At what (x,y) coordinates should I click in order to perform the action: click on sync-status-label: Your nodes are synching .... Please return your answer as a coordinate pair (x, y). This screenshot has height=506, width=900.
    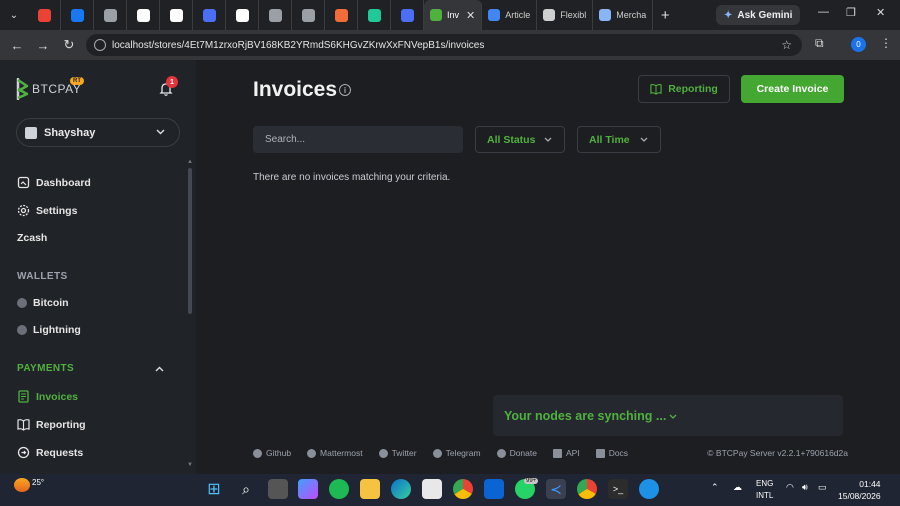
    Looking at the image, I should click on (585, 415).